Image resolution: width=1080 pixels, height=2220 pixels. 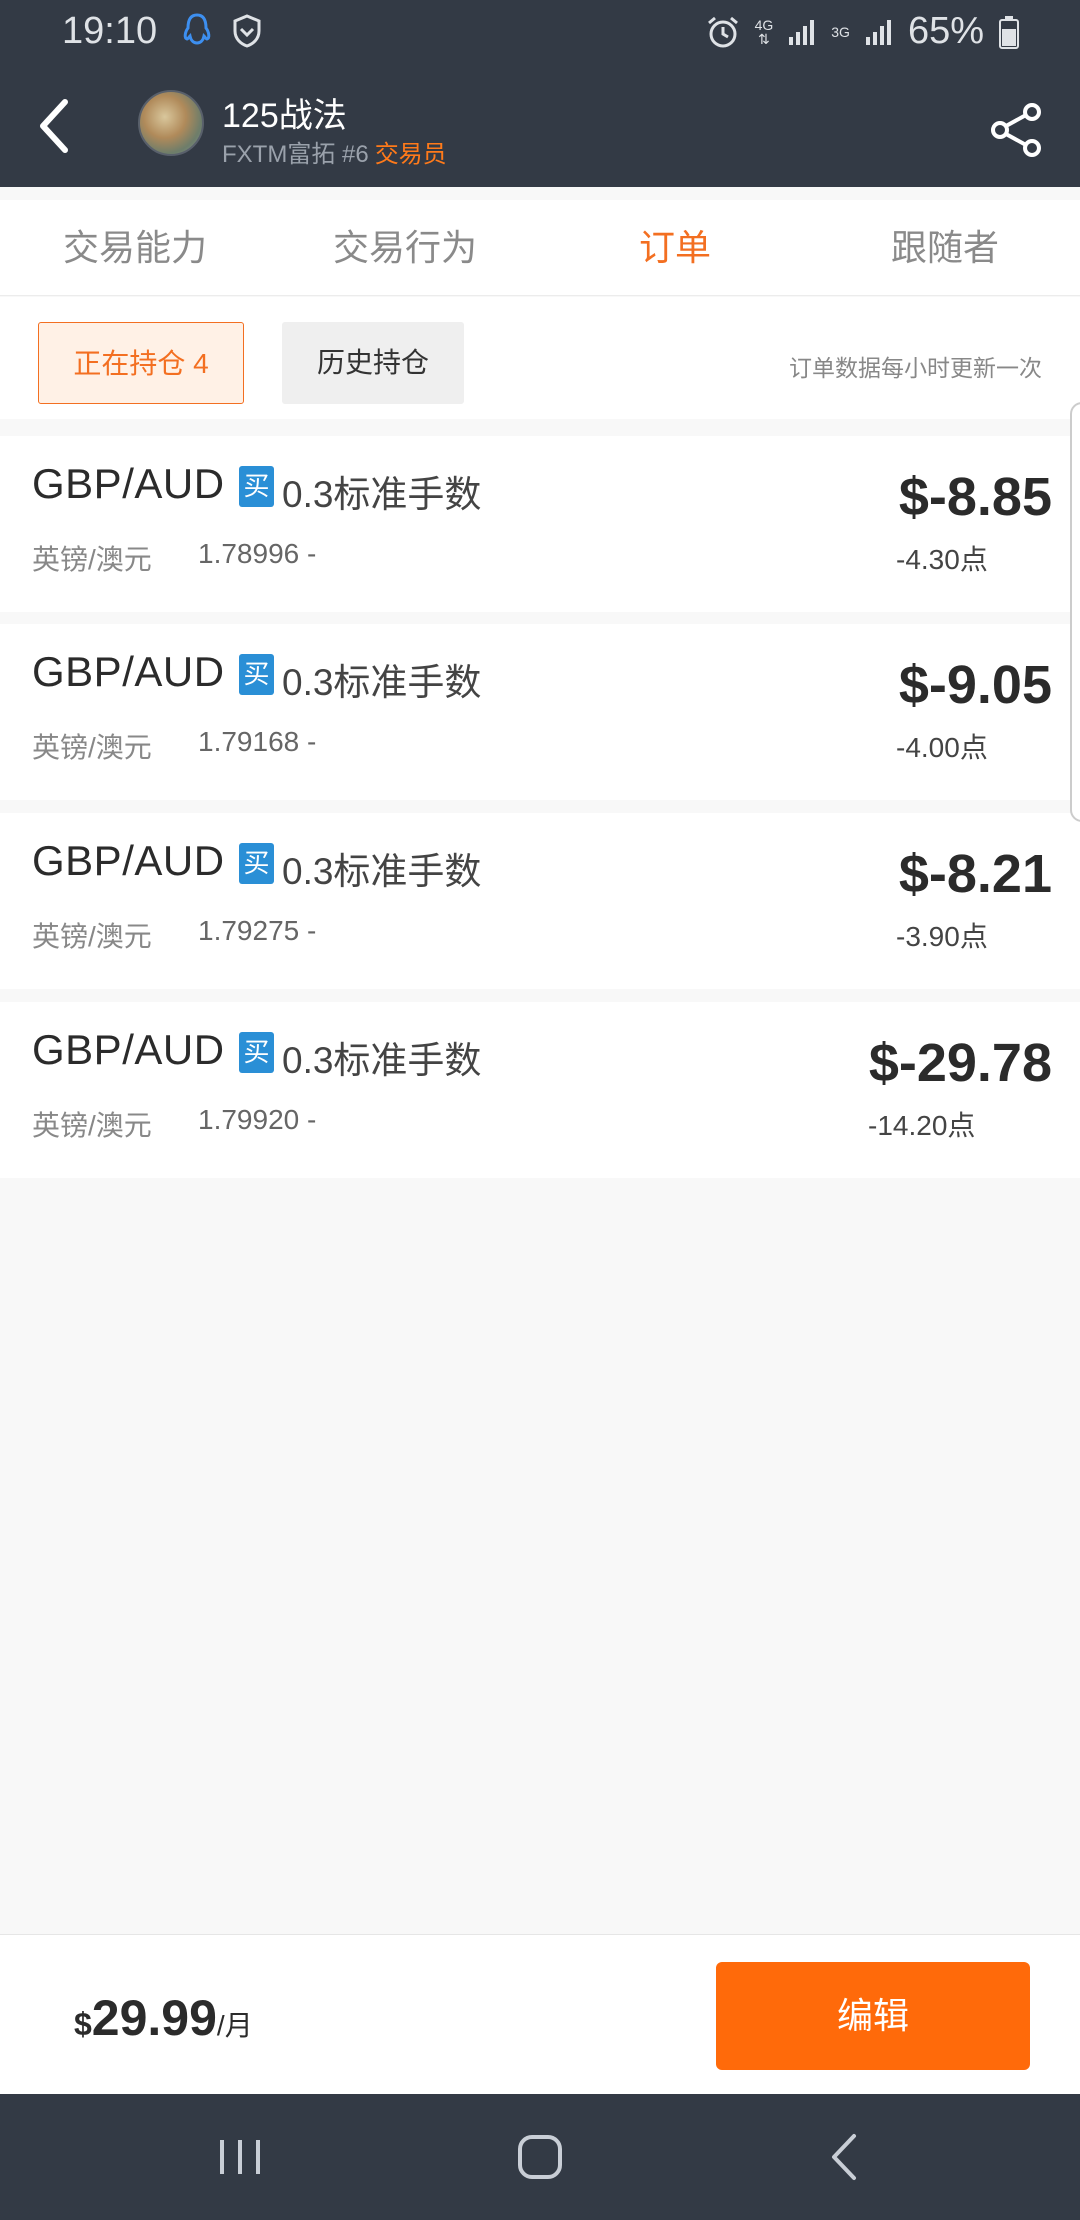 I want to click on open-positions-button: 正在持仓 4, so click(x=141, y=363).